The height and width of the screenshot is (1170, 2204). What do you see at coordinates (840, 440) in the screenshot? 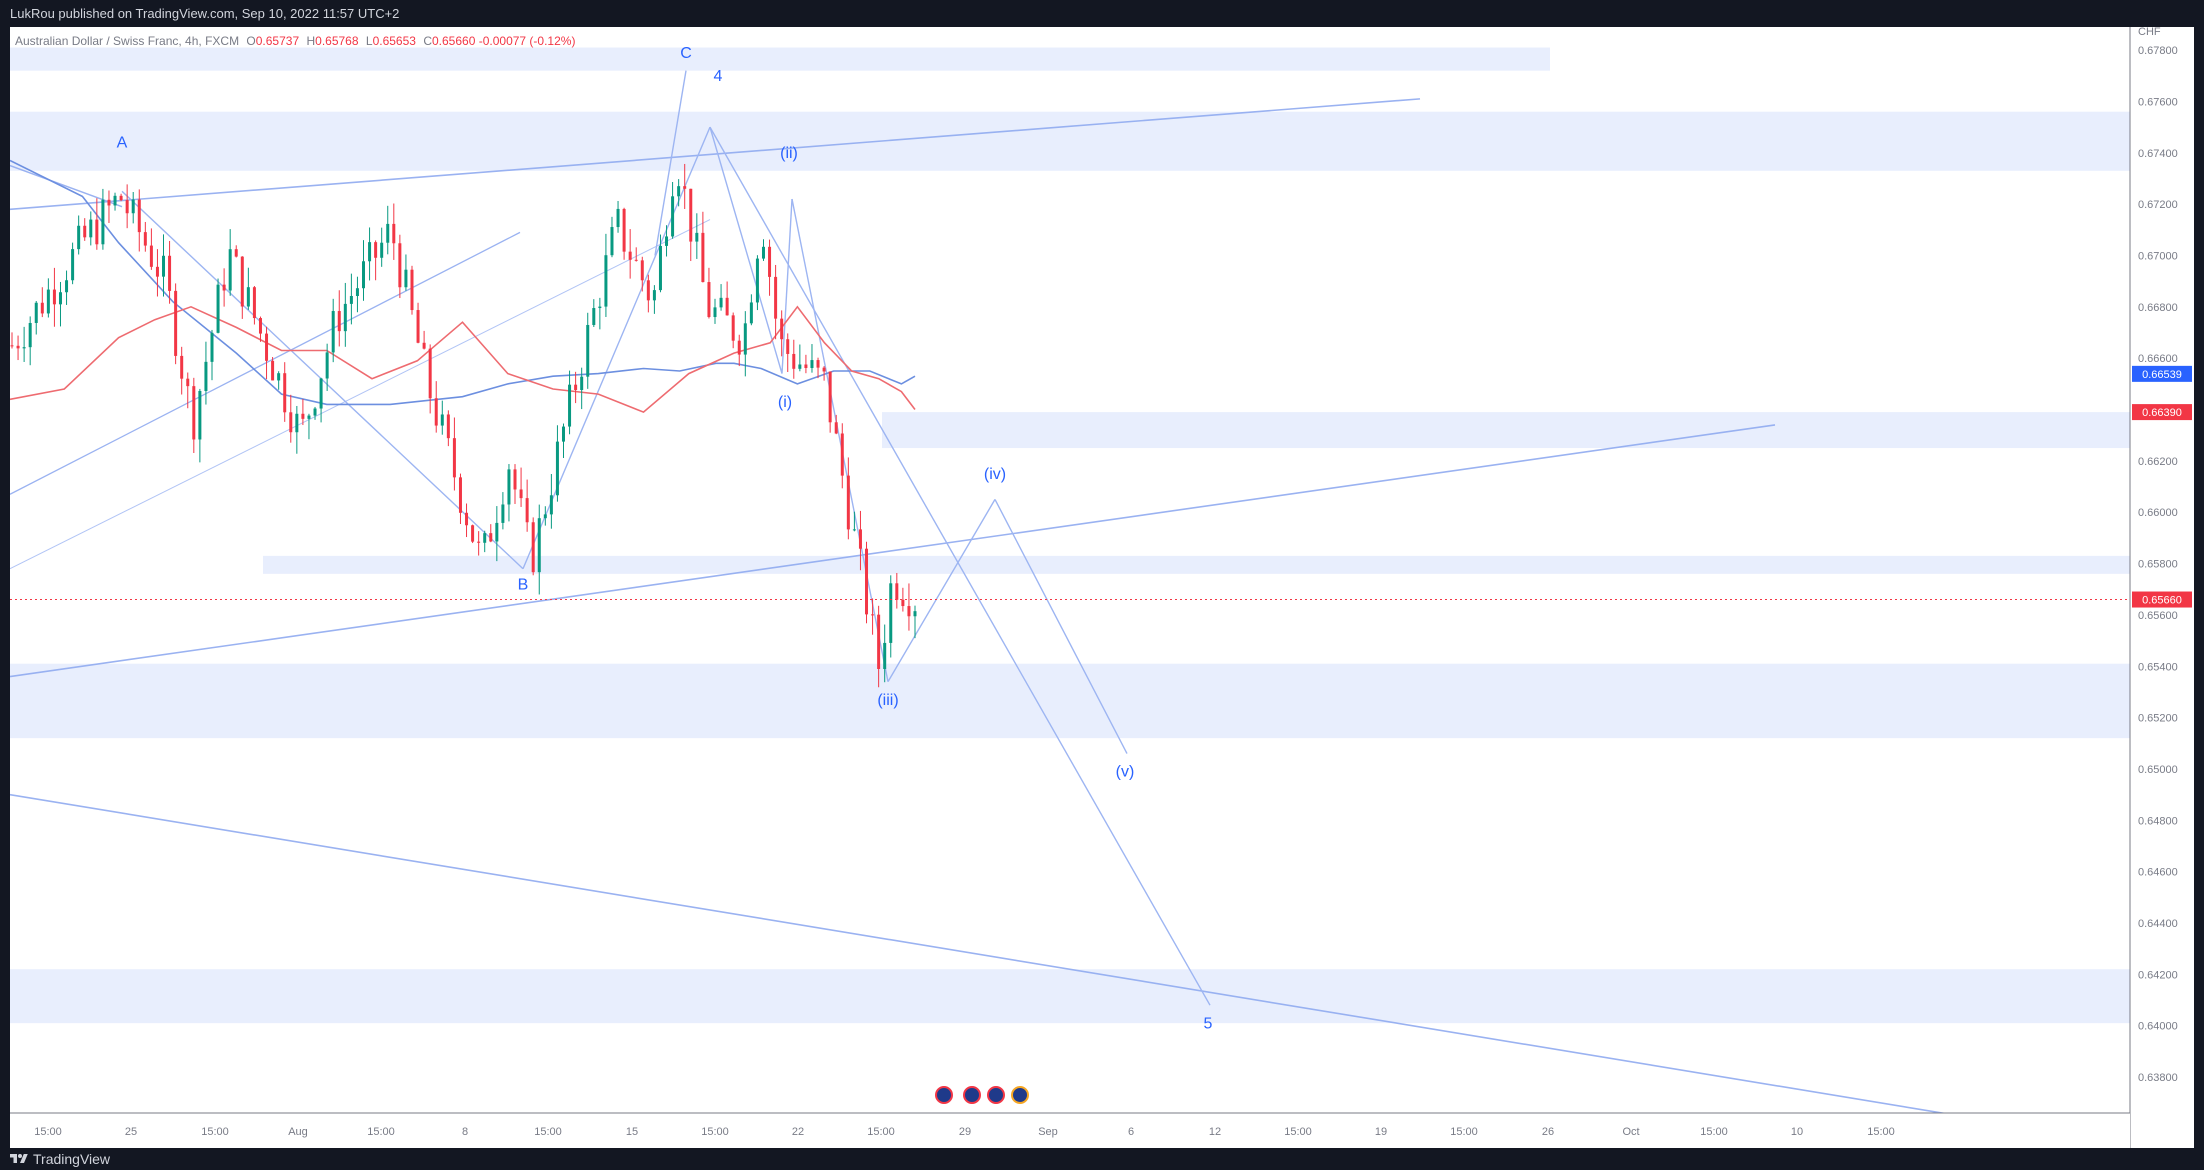
I see `wave-ii-iii-line` at bounding box center [840, 440].